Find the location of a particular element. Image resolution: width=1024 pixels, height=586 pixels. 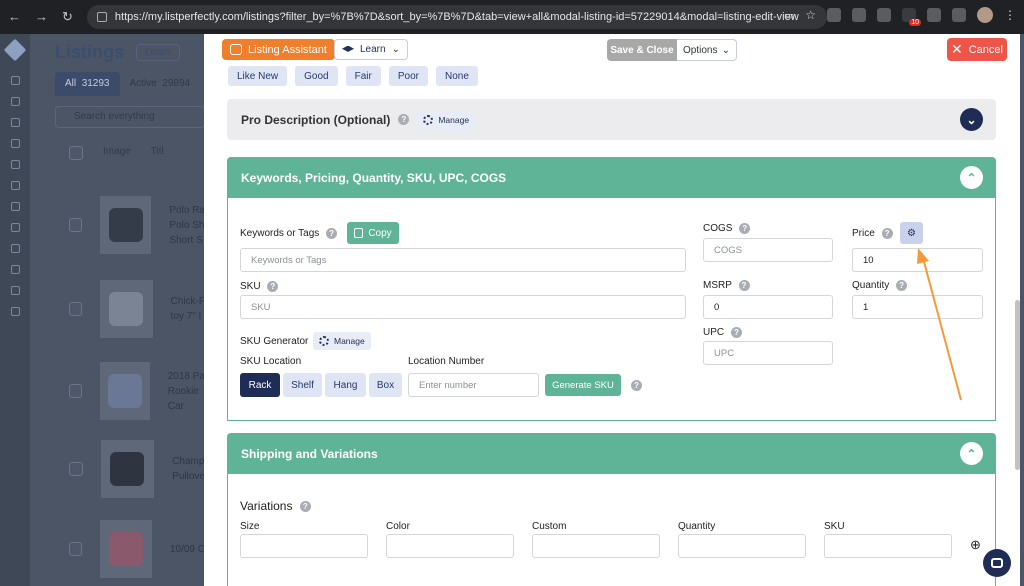

learn-button: Learn is located at coordinates (158, 52).